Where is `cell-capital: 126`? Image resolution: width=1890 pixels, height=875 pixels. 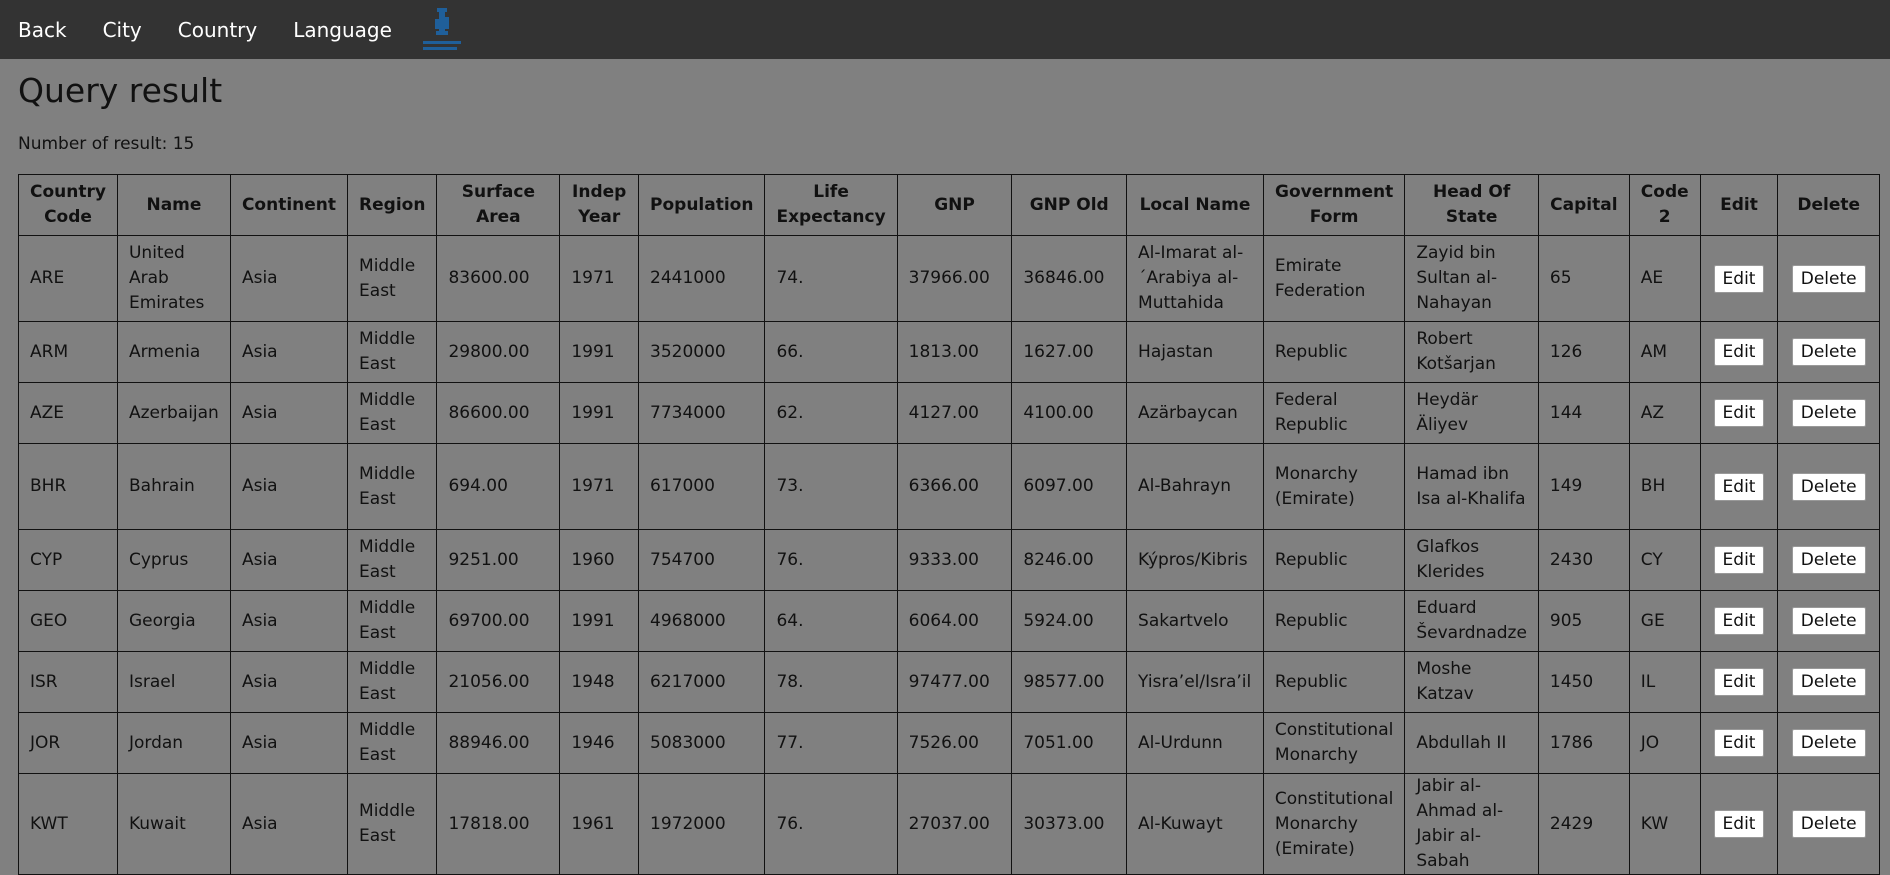 cell-capital: 126 is located at coordinates (1583, 352).